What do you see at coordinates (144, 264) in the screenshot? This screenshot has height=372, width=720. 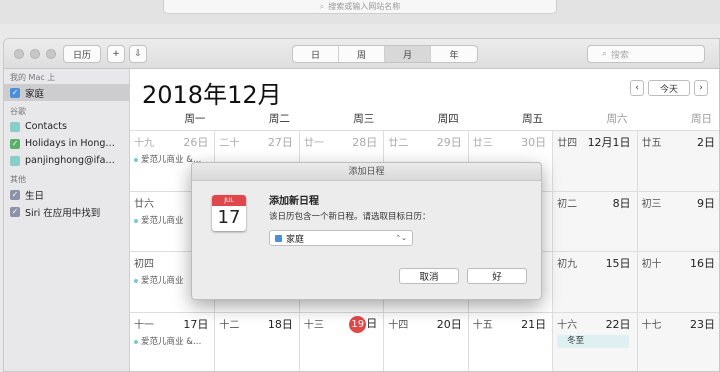 I see `lunar-date: 初四` at bounding box center [144, 264].